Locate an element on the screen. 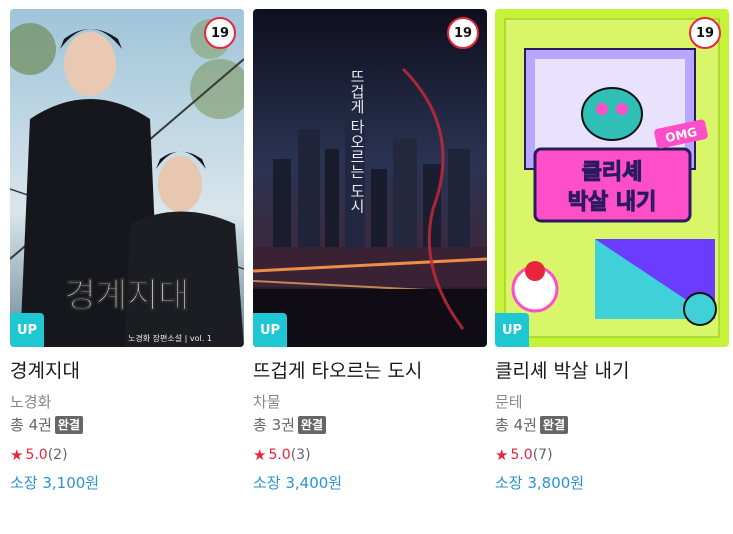  volume-info: 총 3권 완결 is located at coordinates (370, 425).